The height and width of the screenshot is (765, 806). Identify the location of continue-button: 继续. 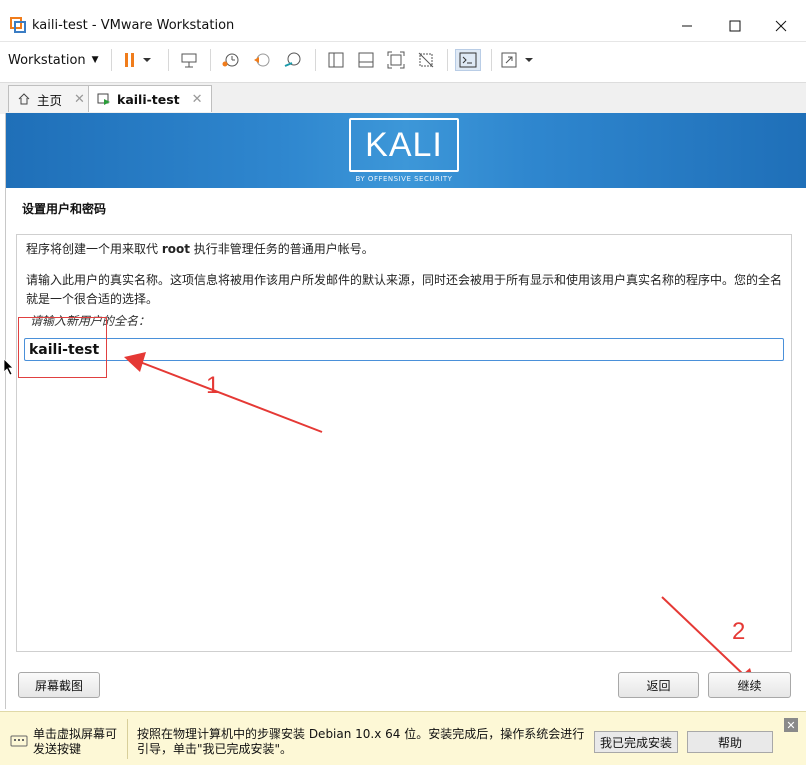
(749, 685).